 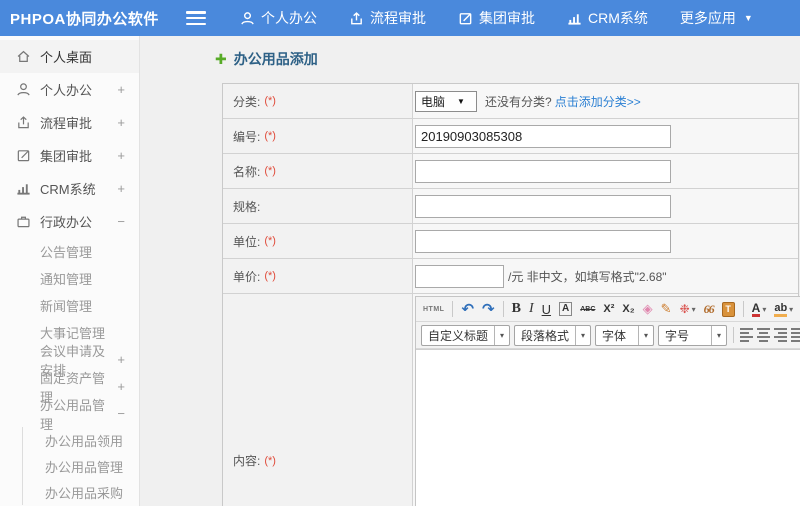 I want to click on name-input, so click(x=543, y=171).